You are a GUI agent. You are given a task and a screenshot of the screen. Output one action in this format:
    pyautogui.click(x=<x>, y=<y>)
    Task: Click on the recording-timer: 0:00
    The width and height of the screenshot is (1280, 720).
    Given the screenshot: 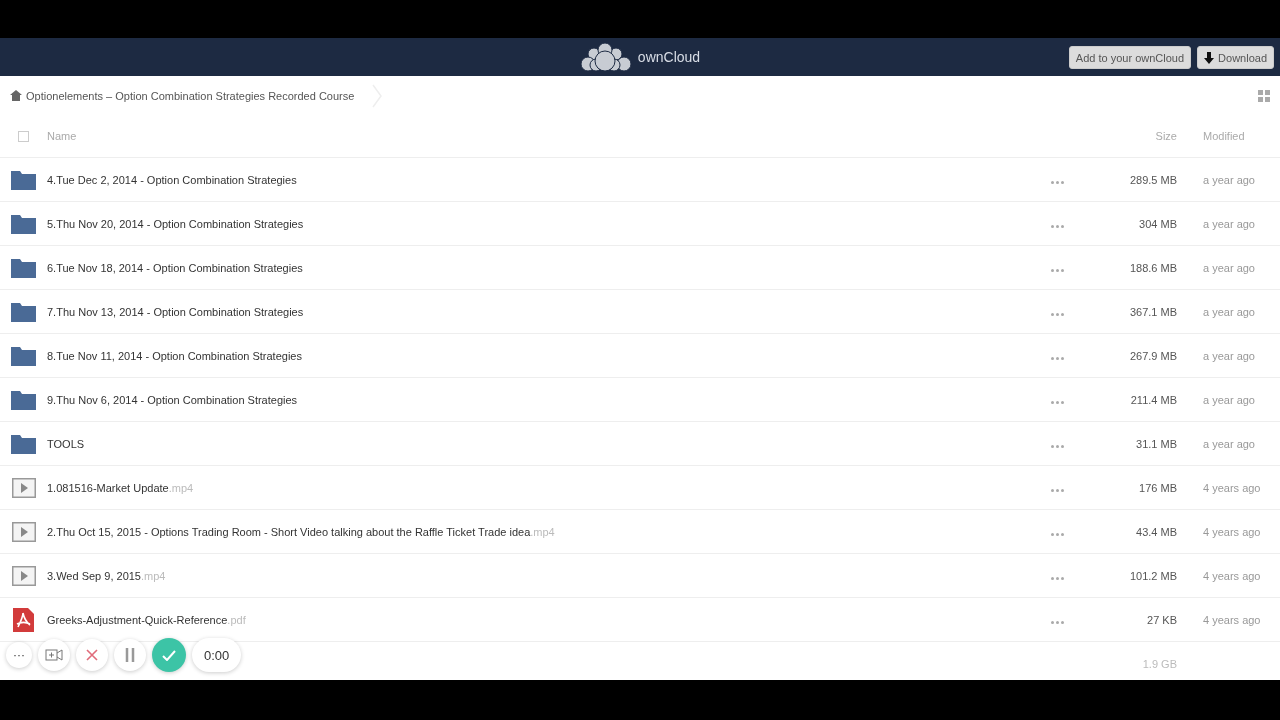 What is the action you would take?
    pyautogui.click(x=217, y=655)
    